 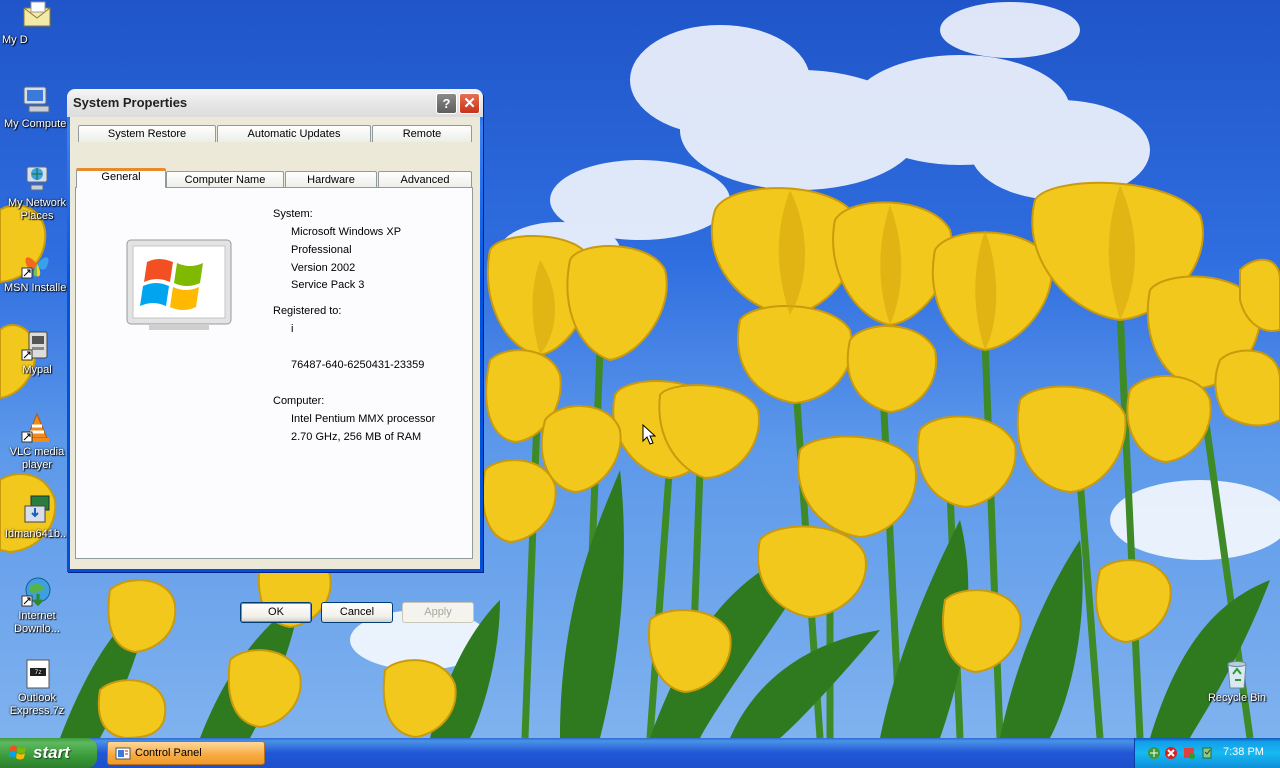 I want to click on mouse-cursor-icon, so click(x=649, y=434).